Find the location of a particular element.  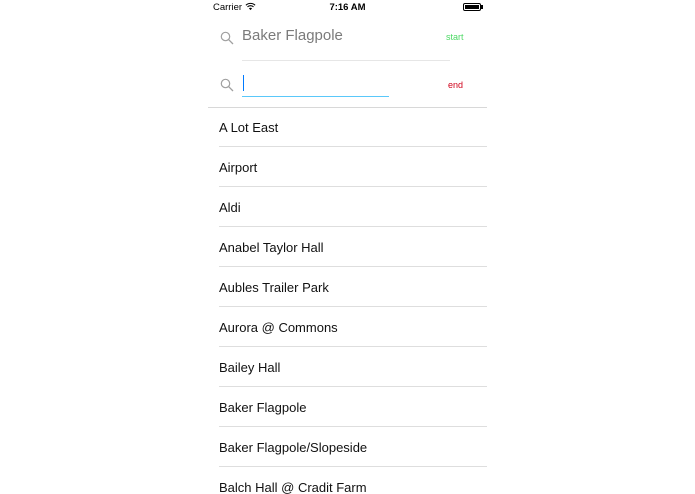

list-item: Aldi is located at coordinates (347, 207).